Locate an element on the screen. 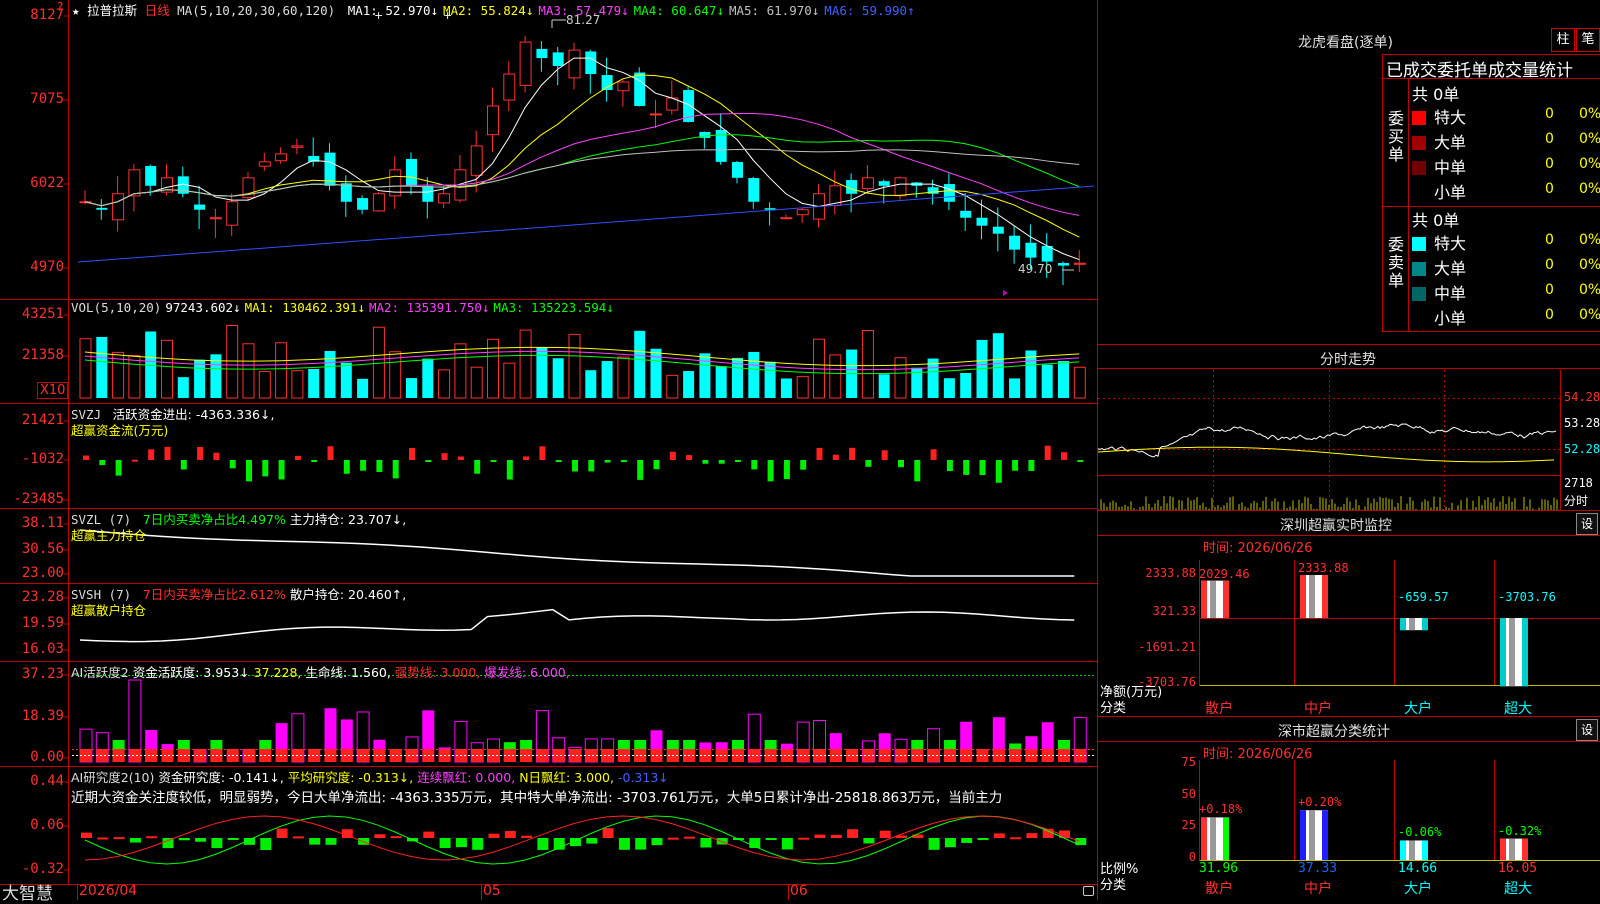  ratio-bar-shade is located at coordinates (1412, 850).